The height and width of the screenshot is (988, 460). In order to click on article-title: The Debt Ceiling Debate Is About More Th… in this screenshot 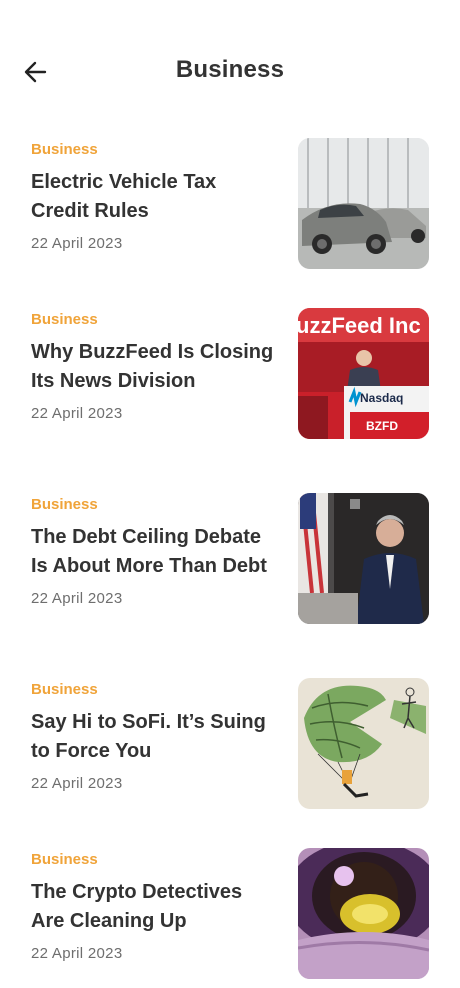, I will do `click(153, 552)`.